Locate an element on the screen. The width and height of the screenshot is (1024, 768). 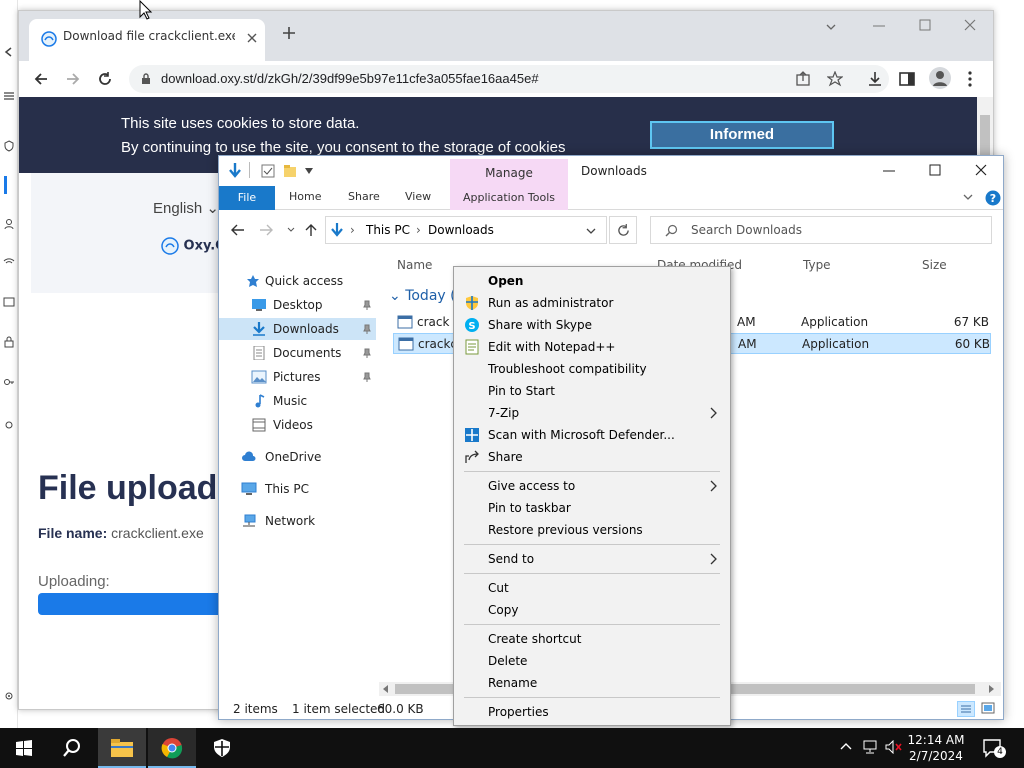
menu-item-delete: Delete is located at coordinates (592, 661).